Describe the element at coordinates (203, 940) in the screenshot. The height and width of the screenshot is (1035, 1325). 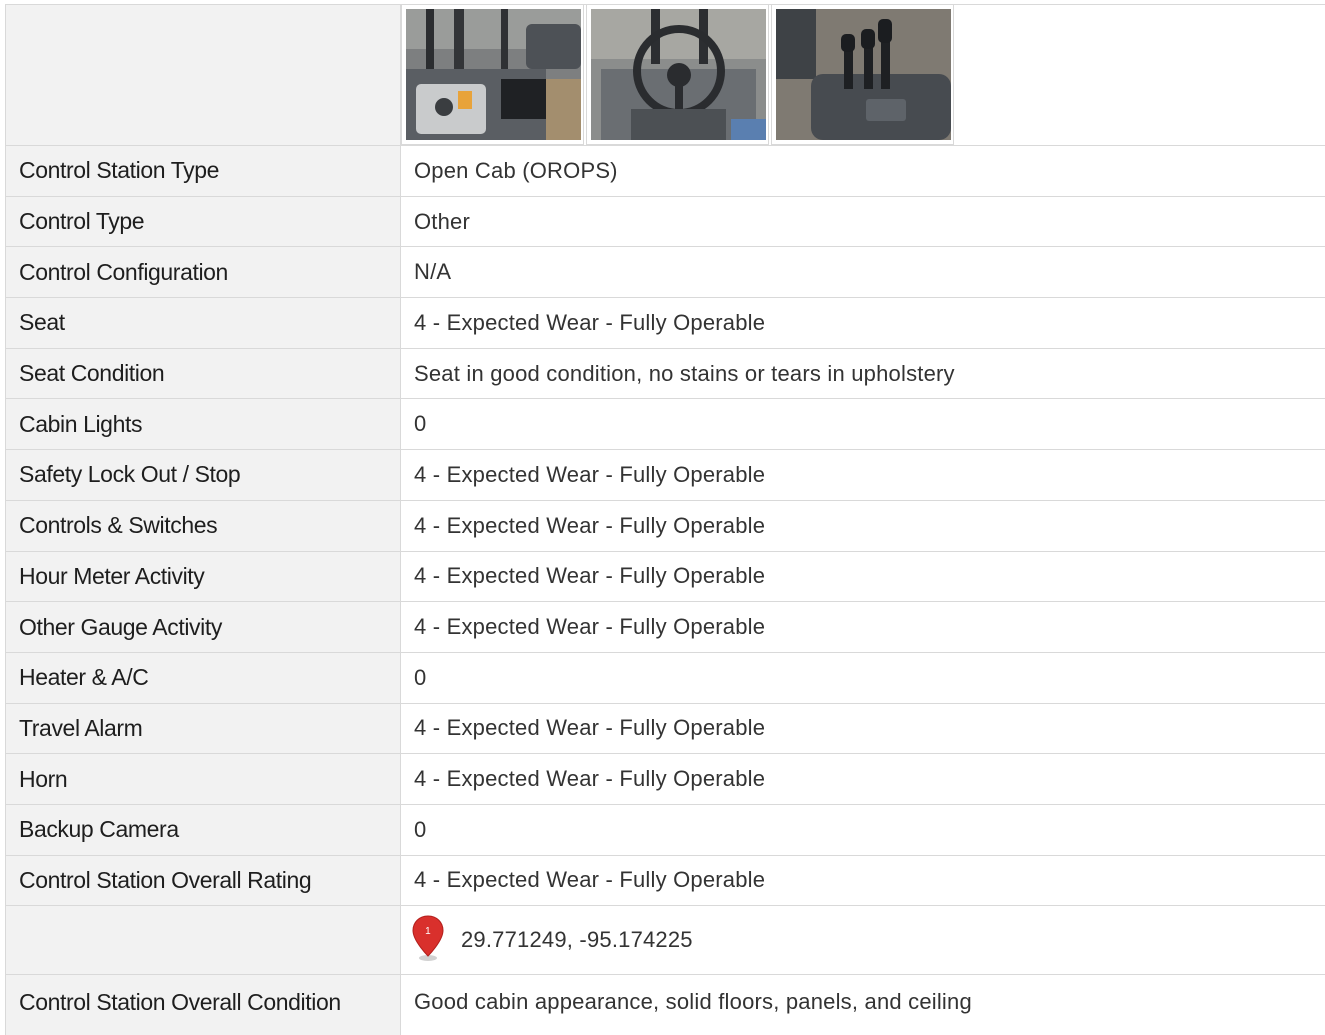
I see `location-row-label` at that location.